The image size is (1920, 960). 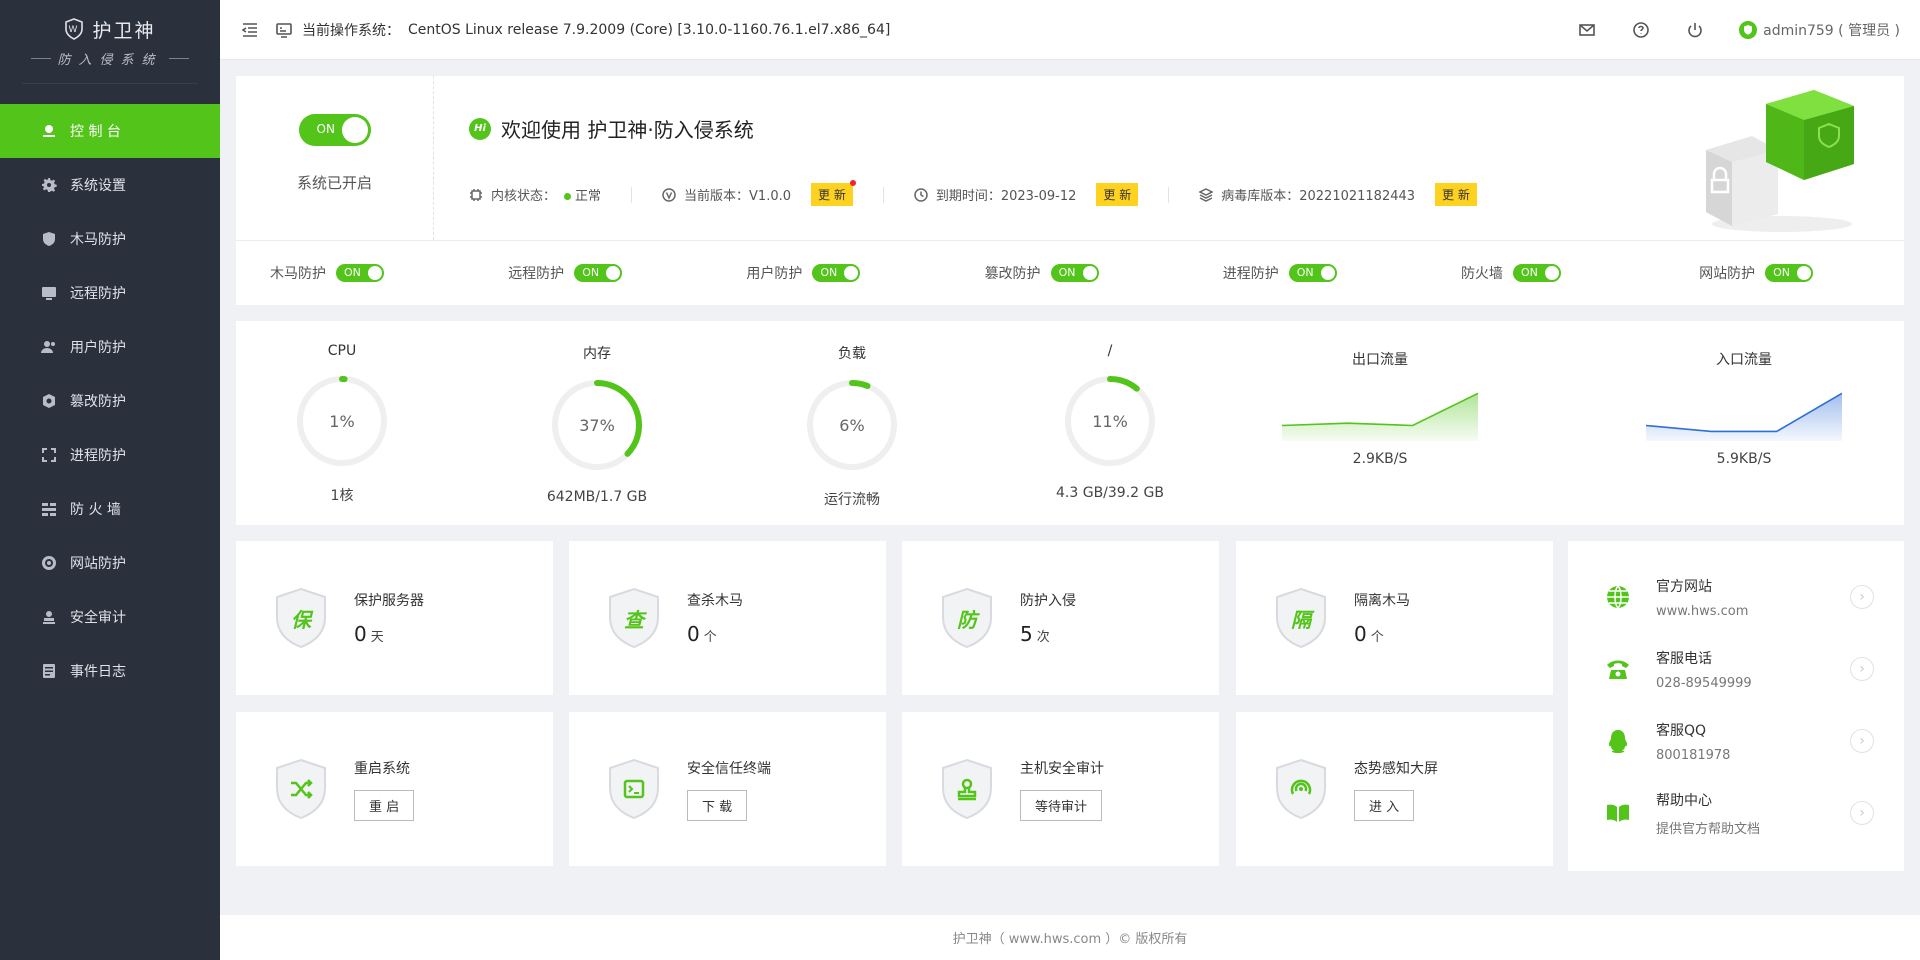 I want to click on contact-help: 帮助中心提供官方帮助文档 ›, so click(x=1739, y=813).